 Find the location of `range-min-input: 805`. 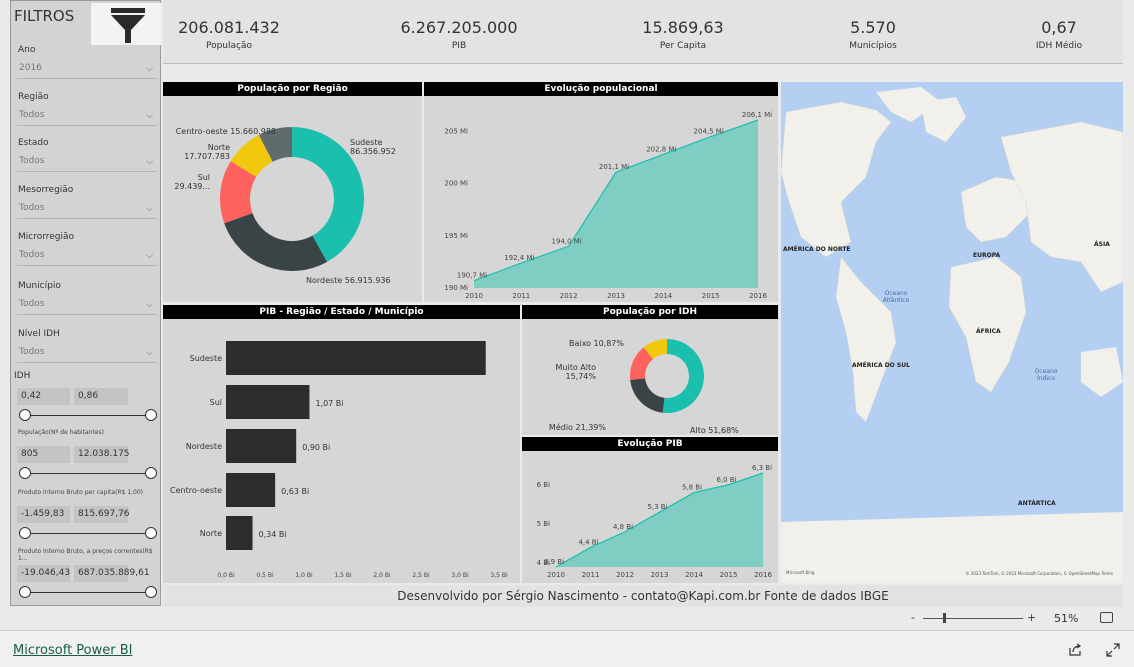

range-min-input: 805 is located at coordinates (43, 454).